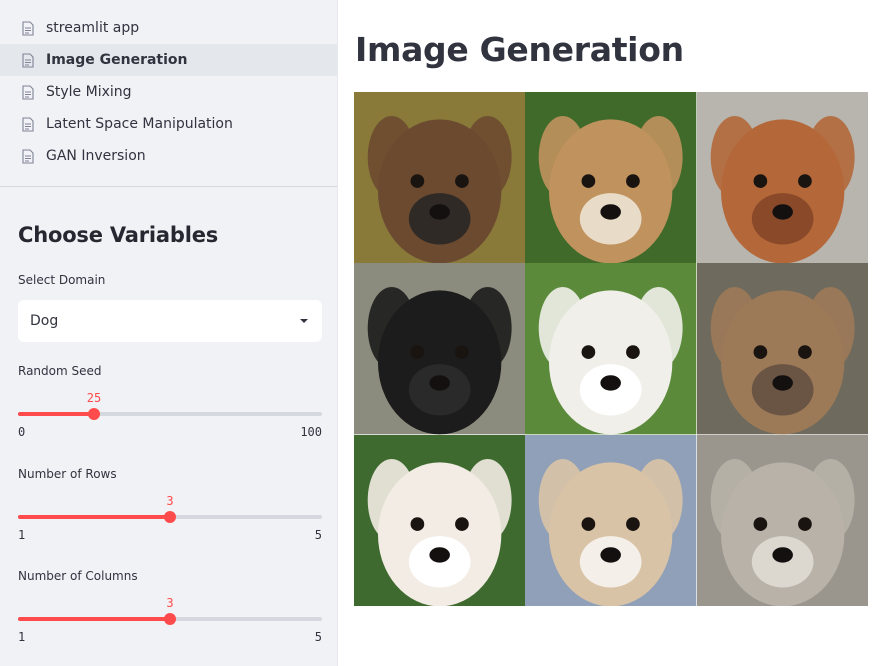  What do you see at coordinates (168, 28) in the screenshot?
I see `nav-item-streamlit-app: streamlit app` at bounding box center [168, 28].